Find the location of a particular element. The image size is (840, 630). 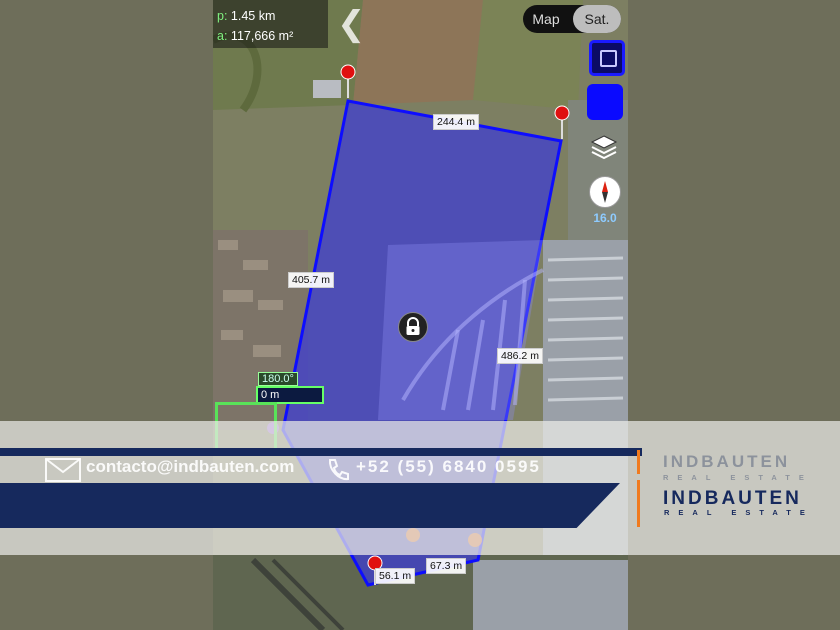

logo-accent-line-top is located at coordinates (638, 462).